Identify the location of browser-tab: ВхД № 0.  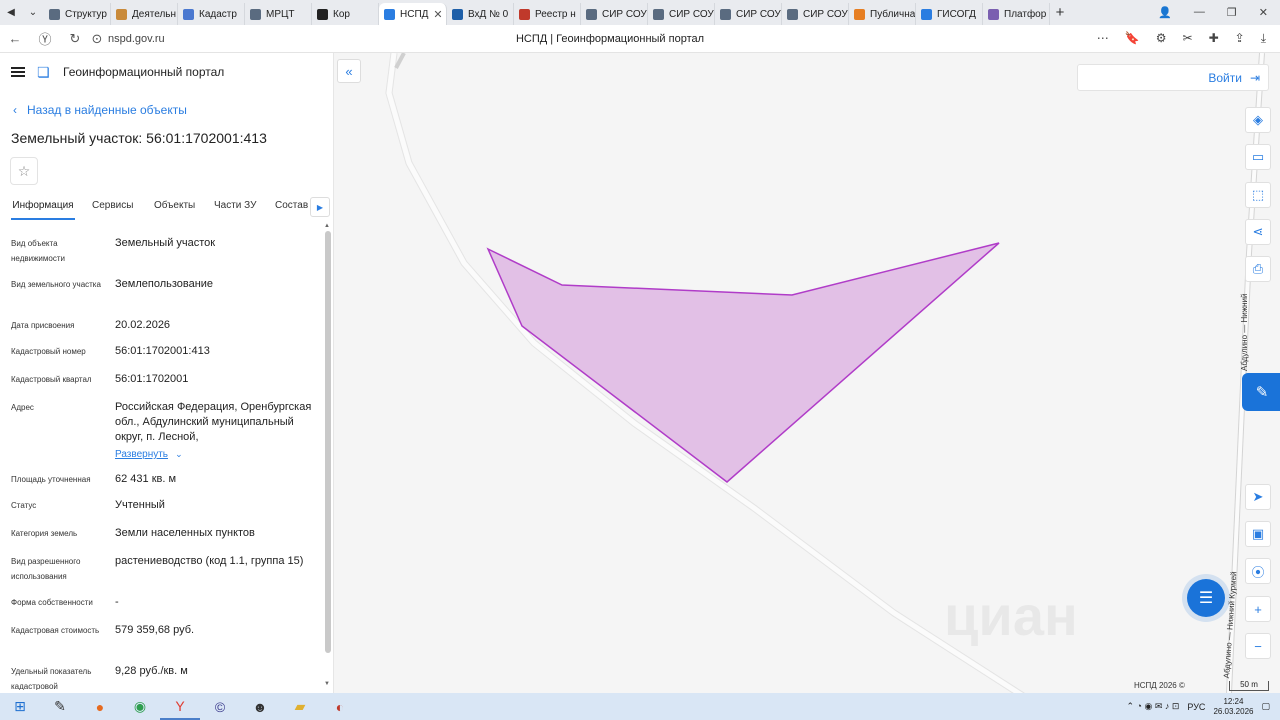
(480, 14).